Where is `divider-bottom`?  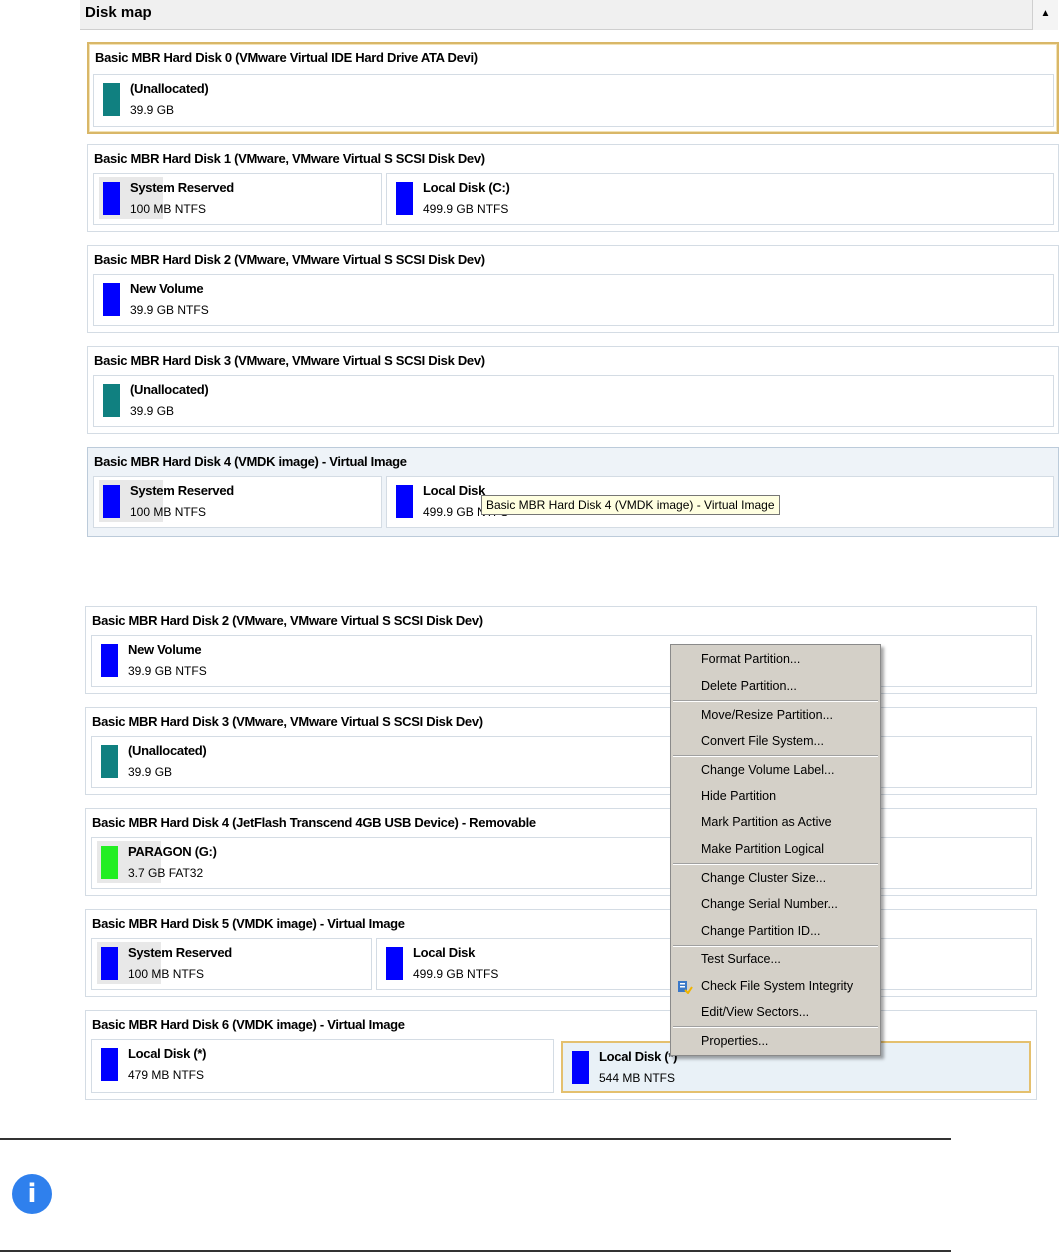 divider-bottom is located at coordinates (475, 1251).